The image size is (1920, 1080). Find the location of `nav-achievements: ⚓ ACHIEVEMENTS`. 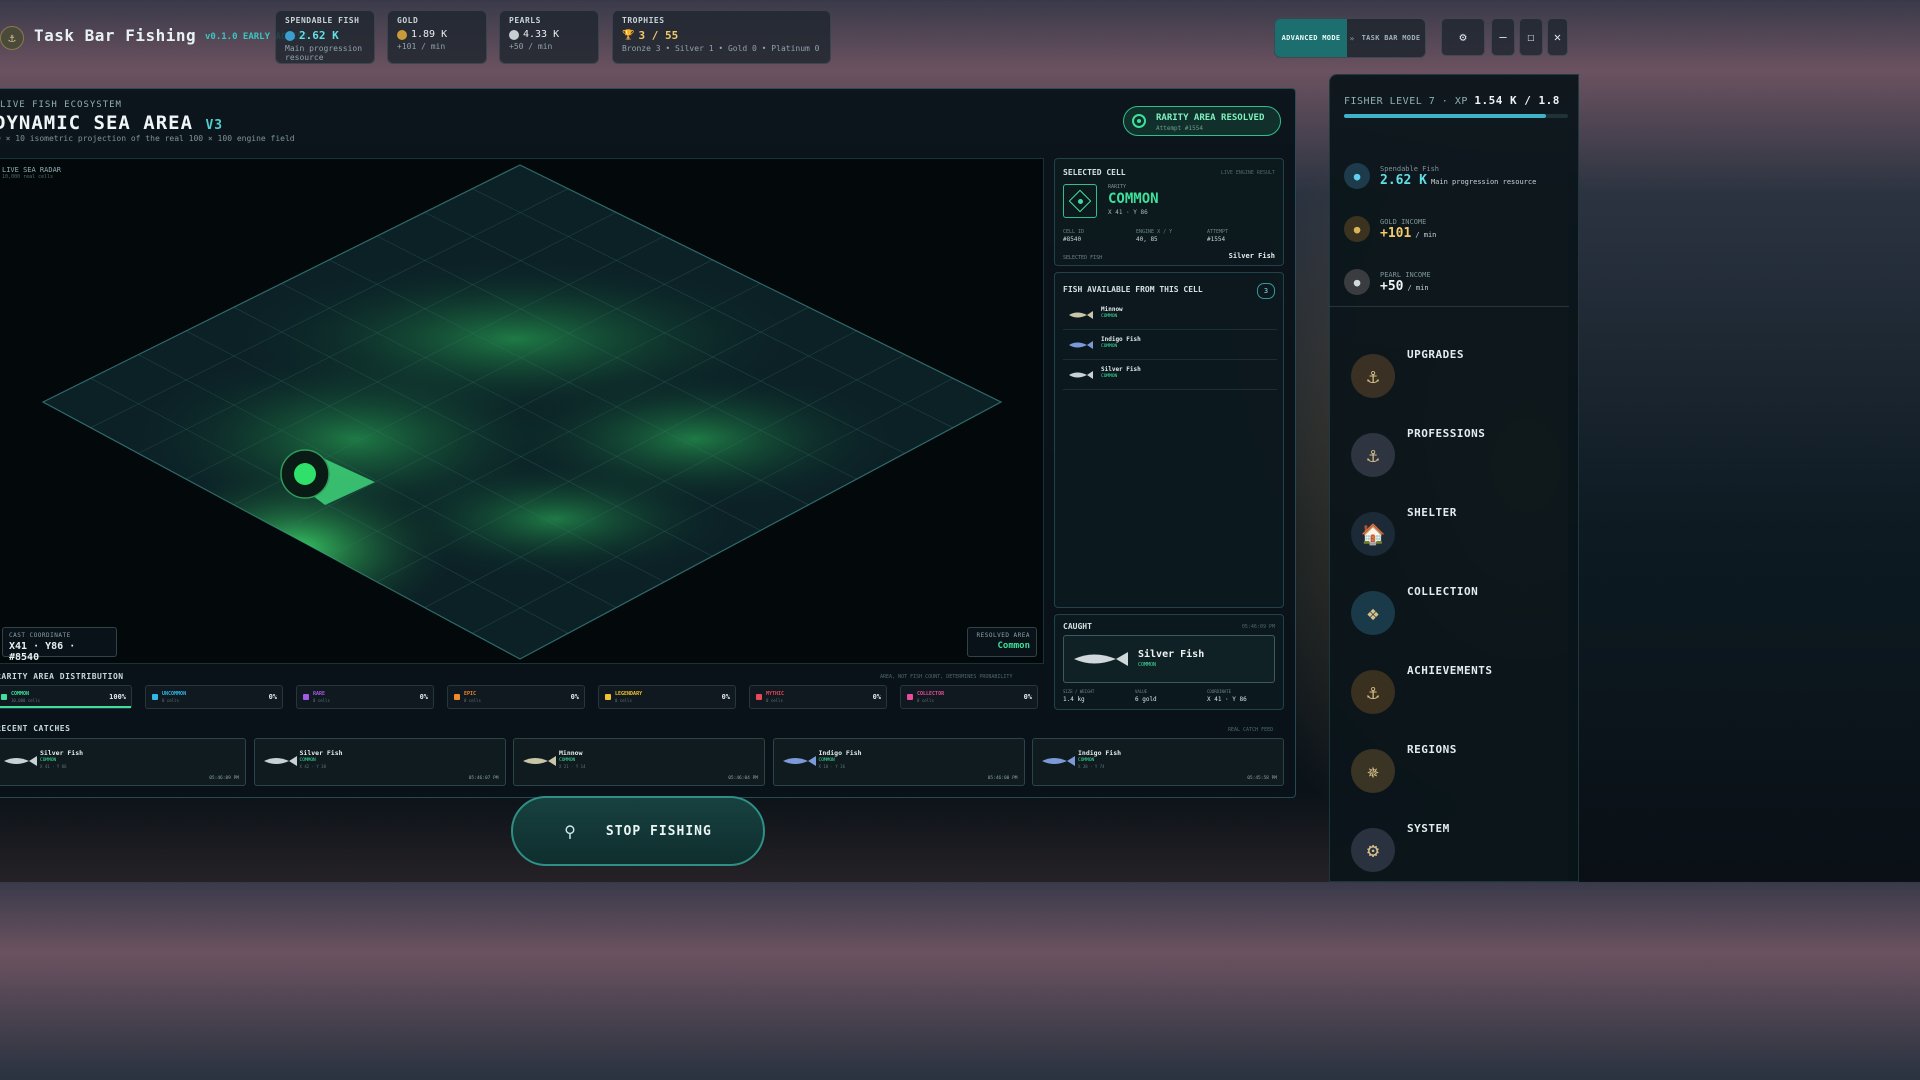

nav-achievements: ⚓ ACHIEVEMENTS is located at coordinates (1450, 693).